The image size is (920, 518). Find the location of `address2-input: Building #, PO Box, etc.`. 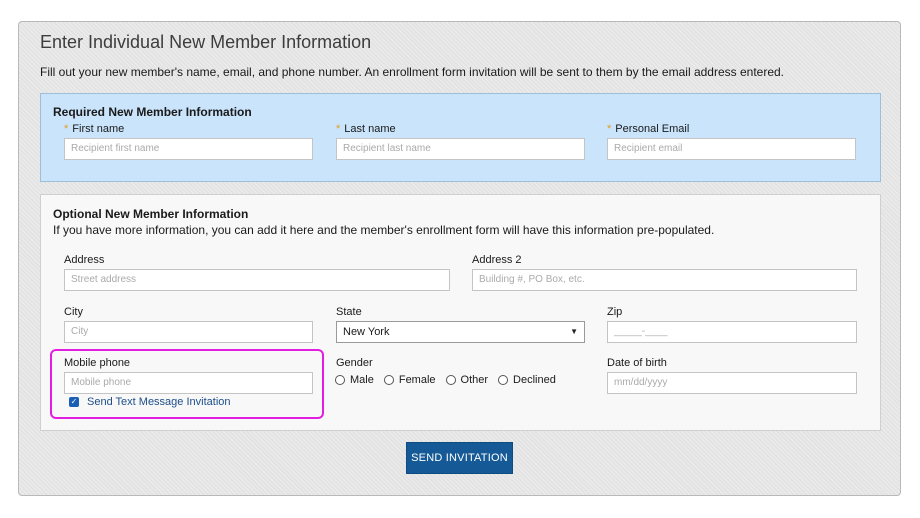

address2-input: Building #, PO Box, etc. is located at coordinates (664, 280).